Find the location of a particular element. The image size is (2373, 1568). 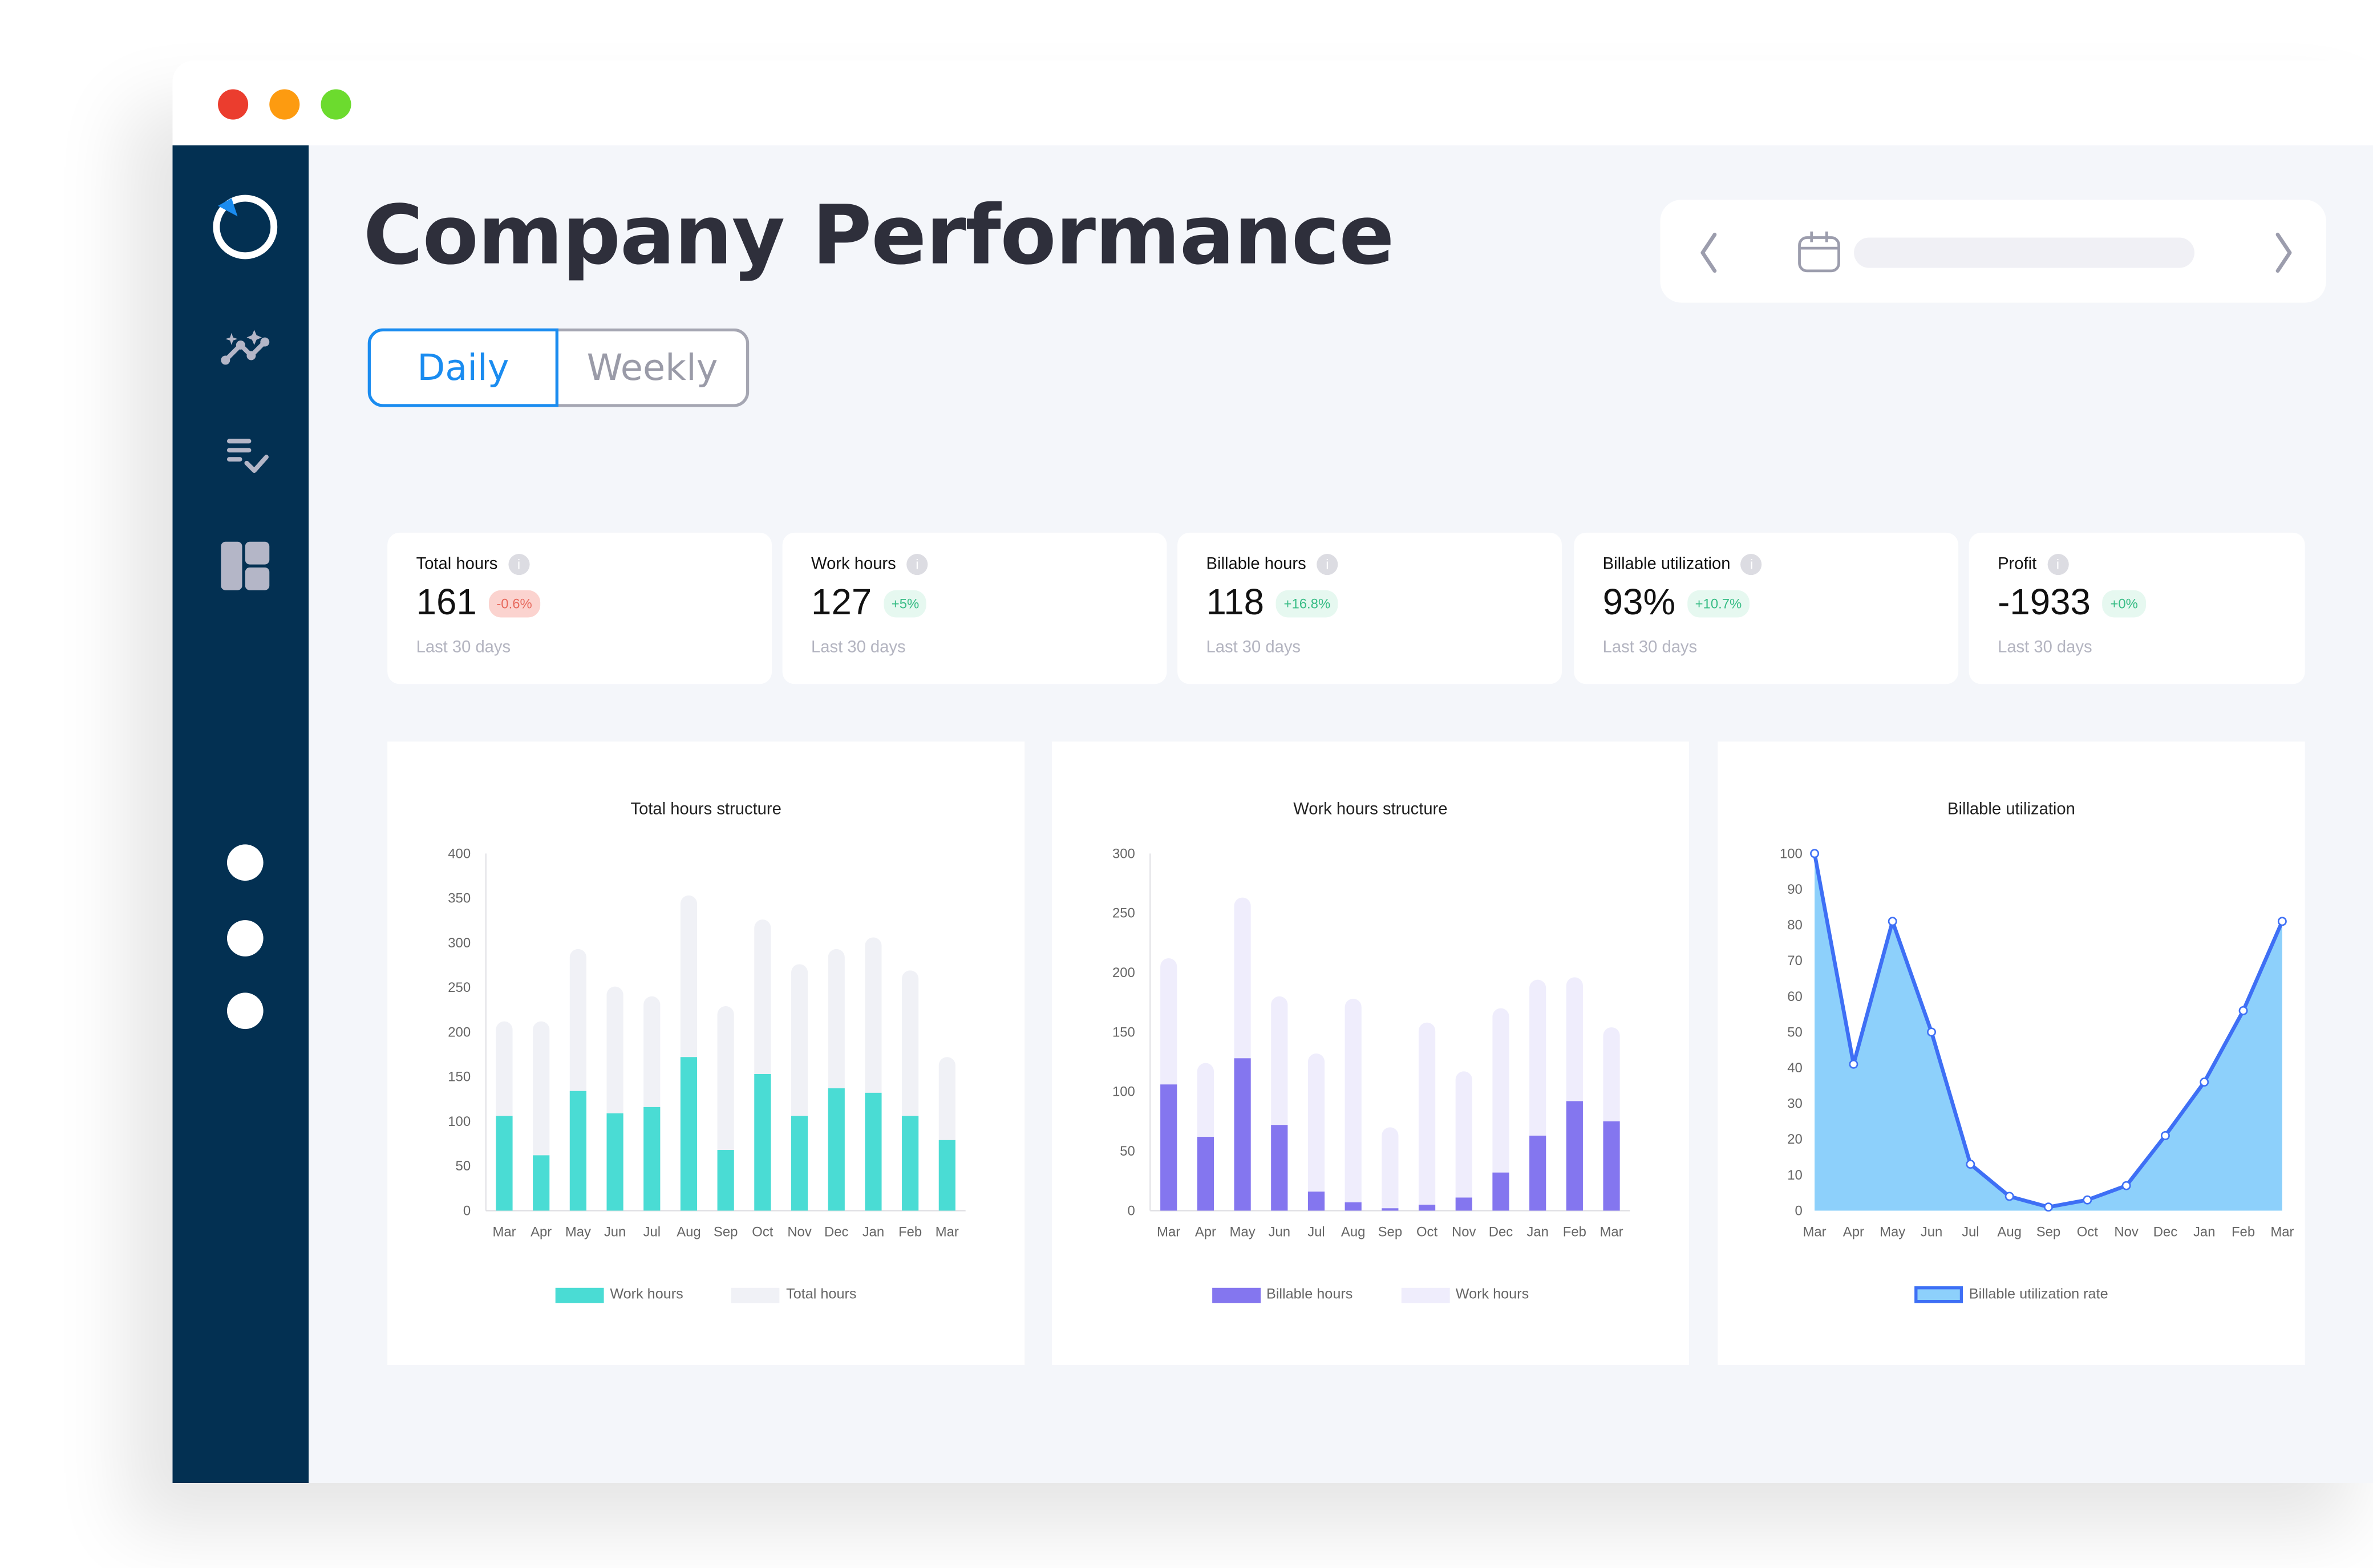

legend-label: Work hours is located at coordinates (1492, 1294).